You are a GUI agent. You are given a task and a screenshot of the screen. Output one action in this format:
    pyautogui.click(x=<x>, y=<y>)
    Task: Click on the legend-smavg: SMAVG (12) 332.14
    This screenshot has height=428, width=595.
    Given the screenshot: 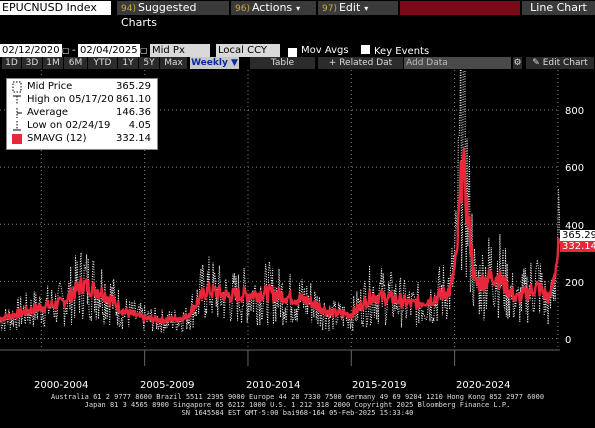 What is the action you would take?
    pyautogui.click(x=81, y=139)
    